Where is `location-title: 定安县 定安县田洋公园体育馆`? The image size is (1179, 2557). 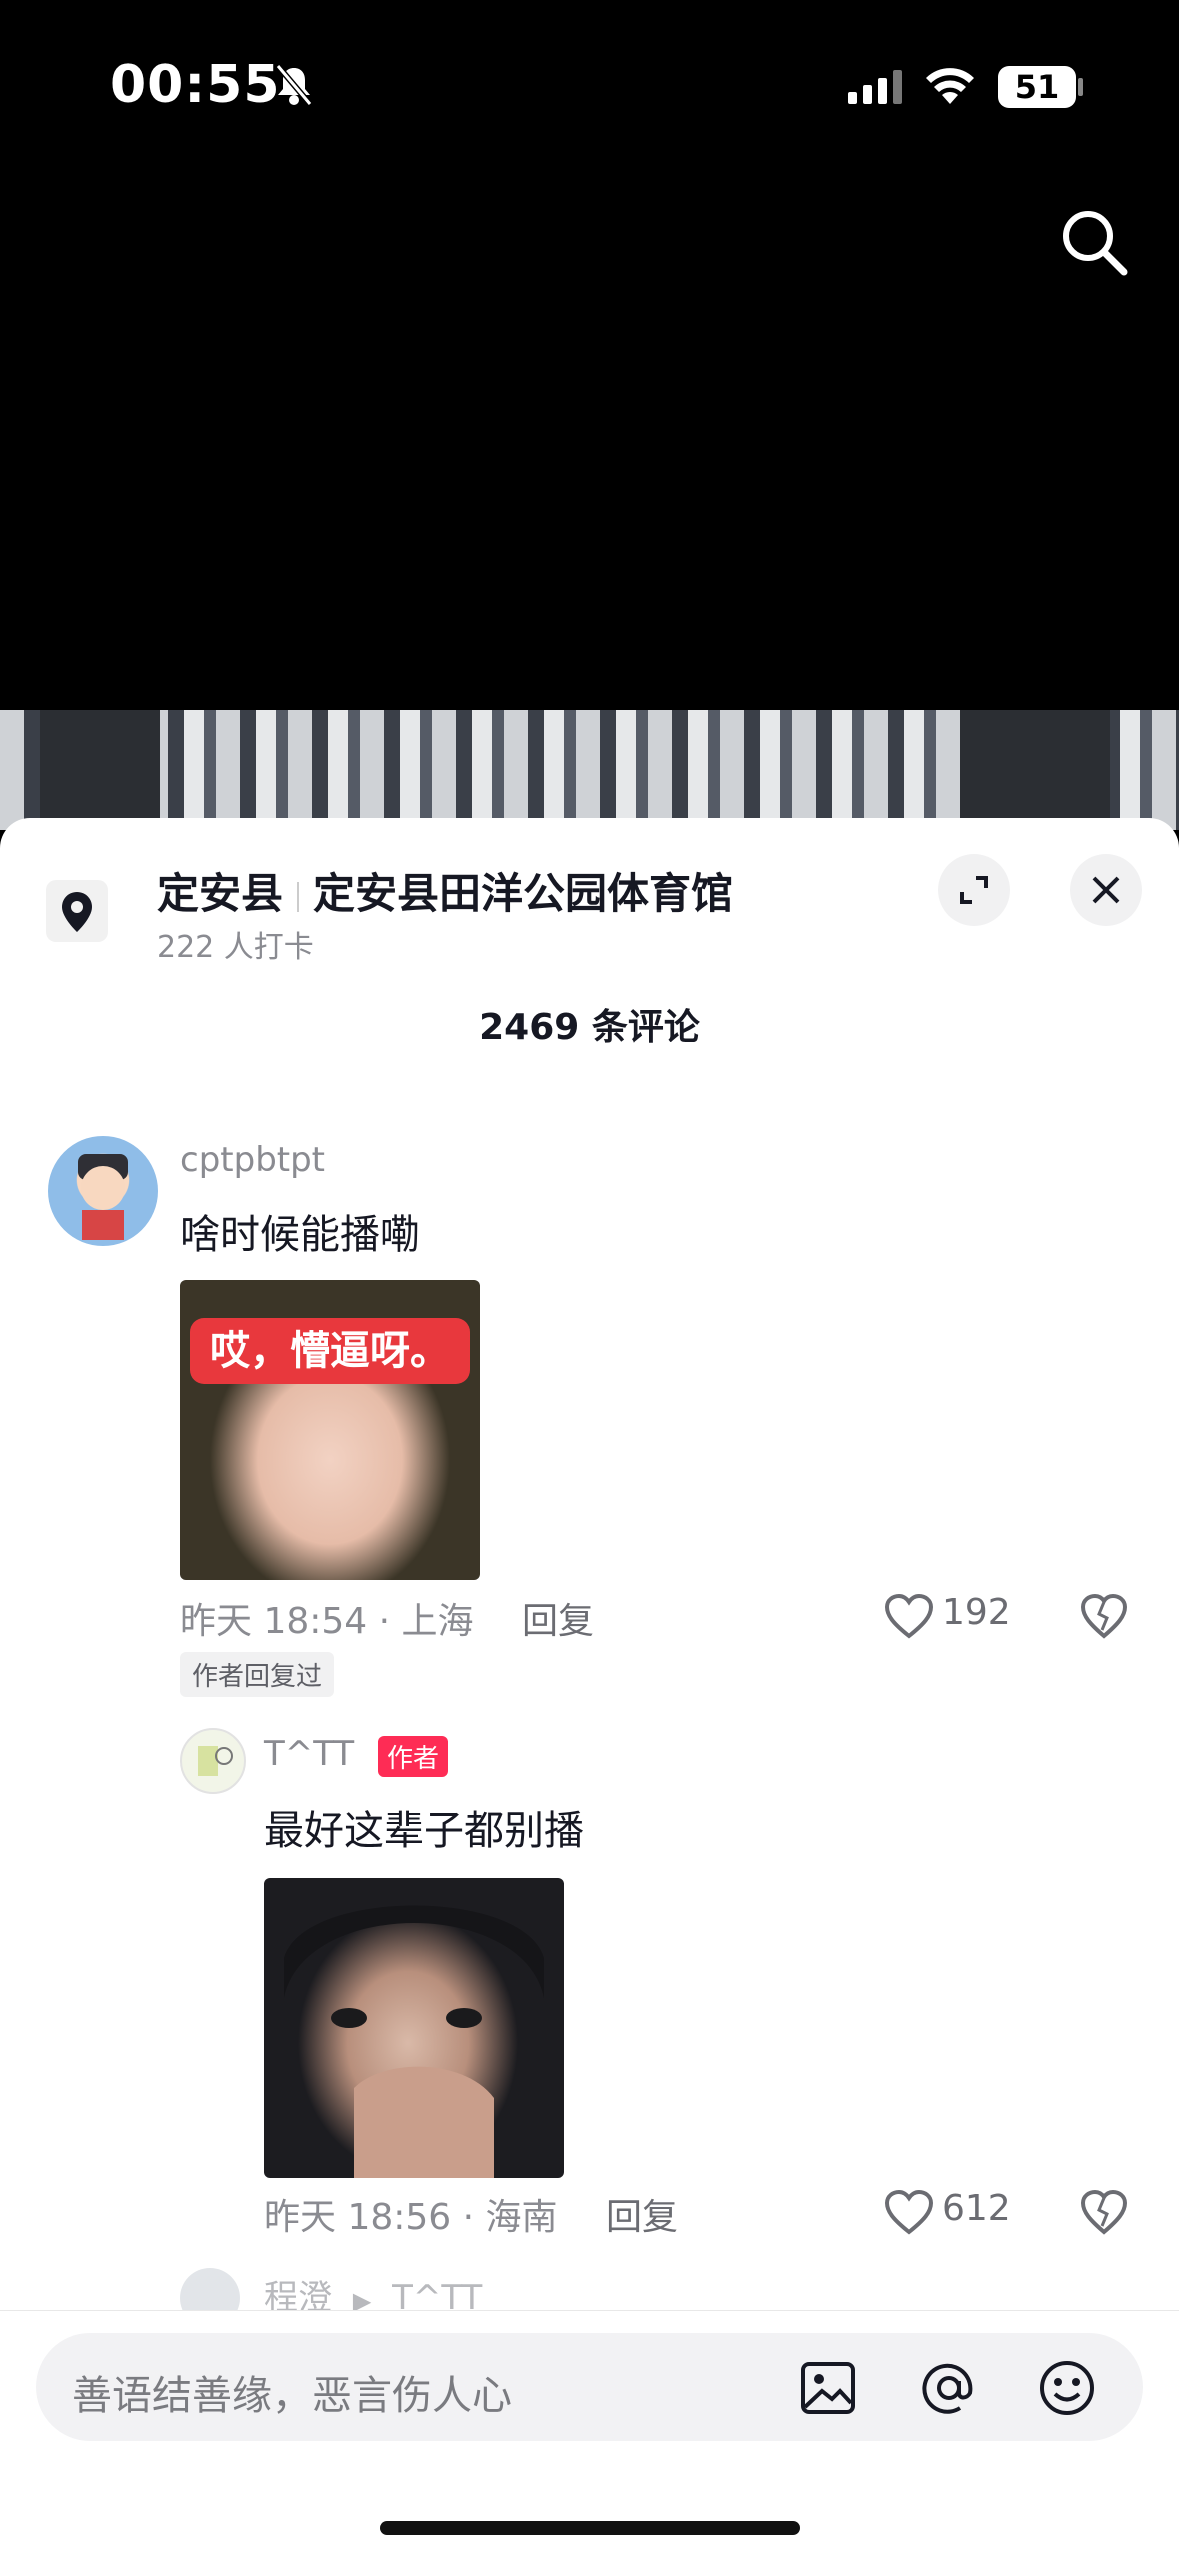
location-title: 定安县 定安县田洋公园体育馆 is located at coordinates (445, 890).